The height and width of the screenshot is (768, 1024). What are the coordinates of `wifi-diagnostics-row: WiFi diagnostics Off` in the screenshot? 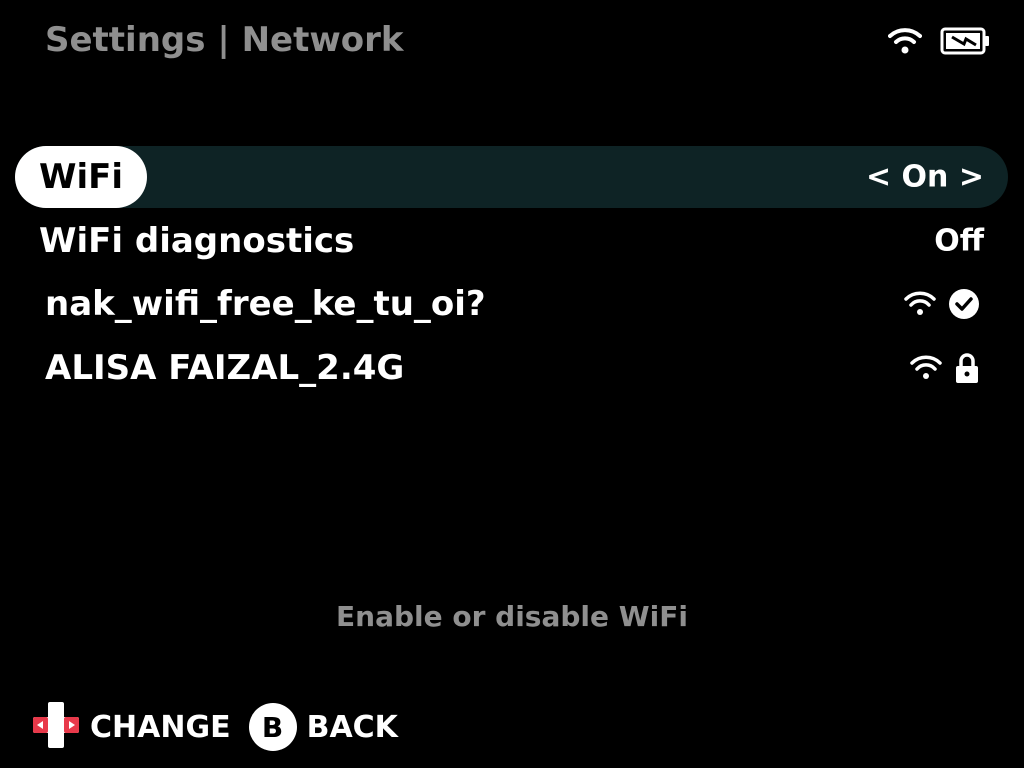 It's located at (511, 241).